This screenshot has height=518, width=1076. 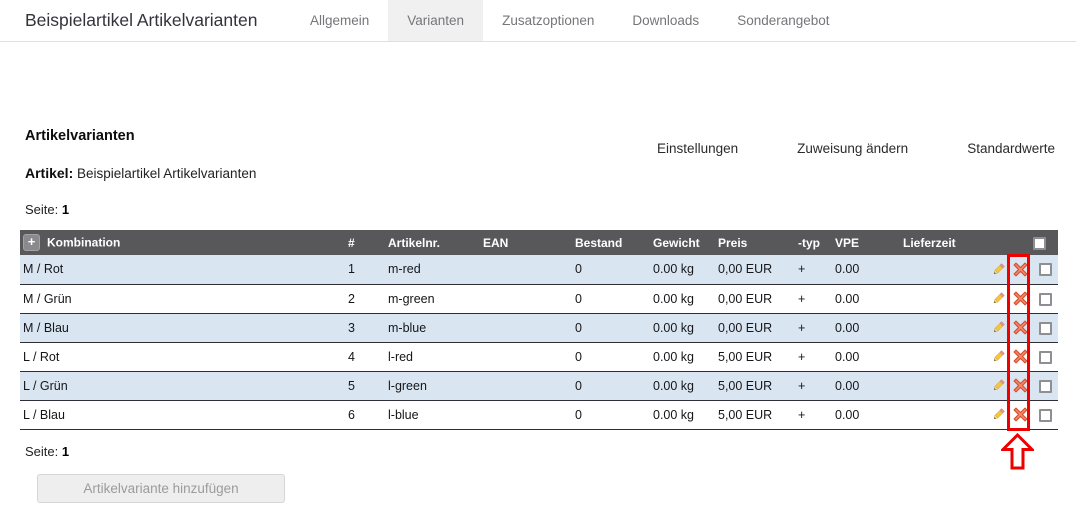 What do you see at coordinates (665, 20) in the screenshot?
I see `tab-downloads: Downloads` at bounding box center [665, 20].